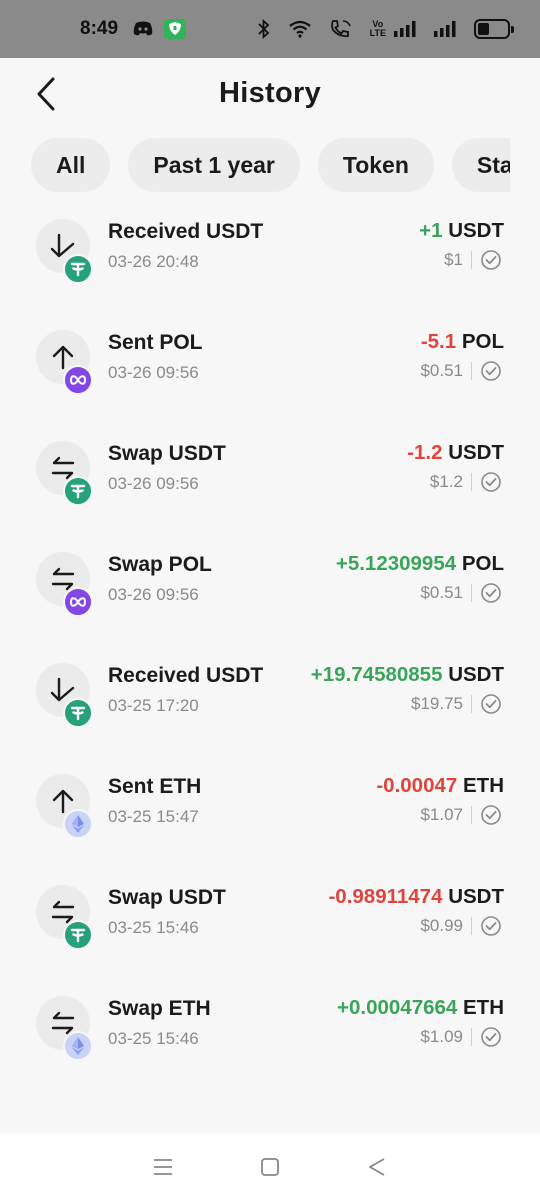 This screenshot has height=1200, width=540. I want to click on transaction-row: Swap ETH 03-25 15:46 +0.00047664 ETH $1.09, so click(270, 1038).